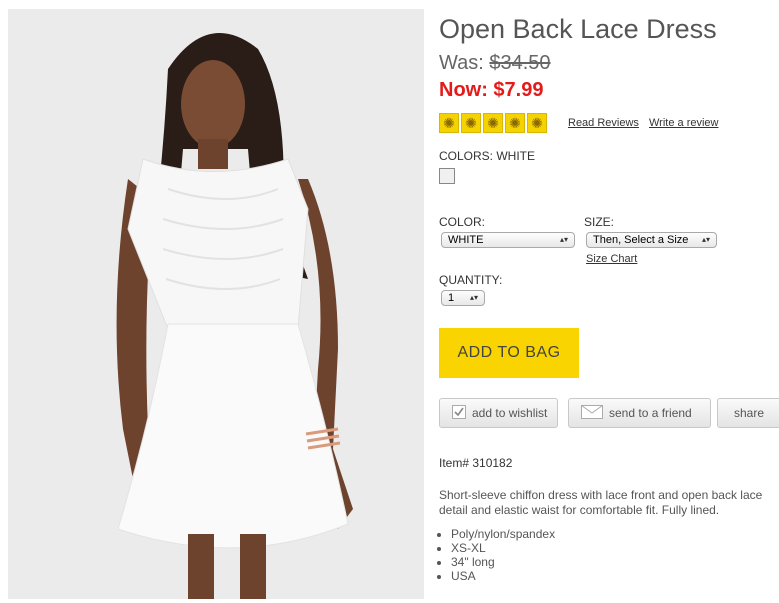  I want to click on product-title: Open Back Lace Dress, so click(578, 29).